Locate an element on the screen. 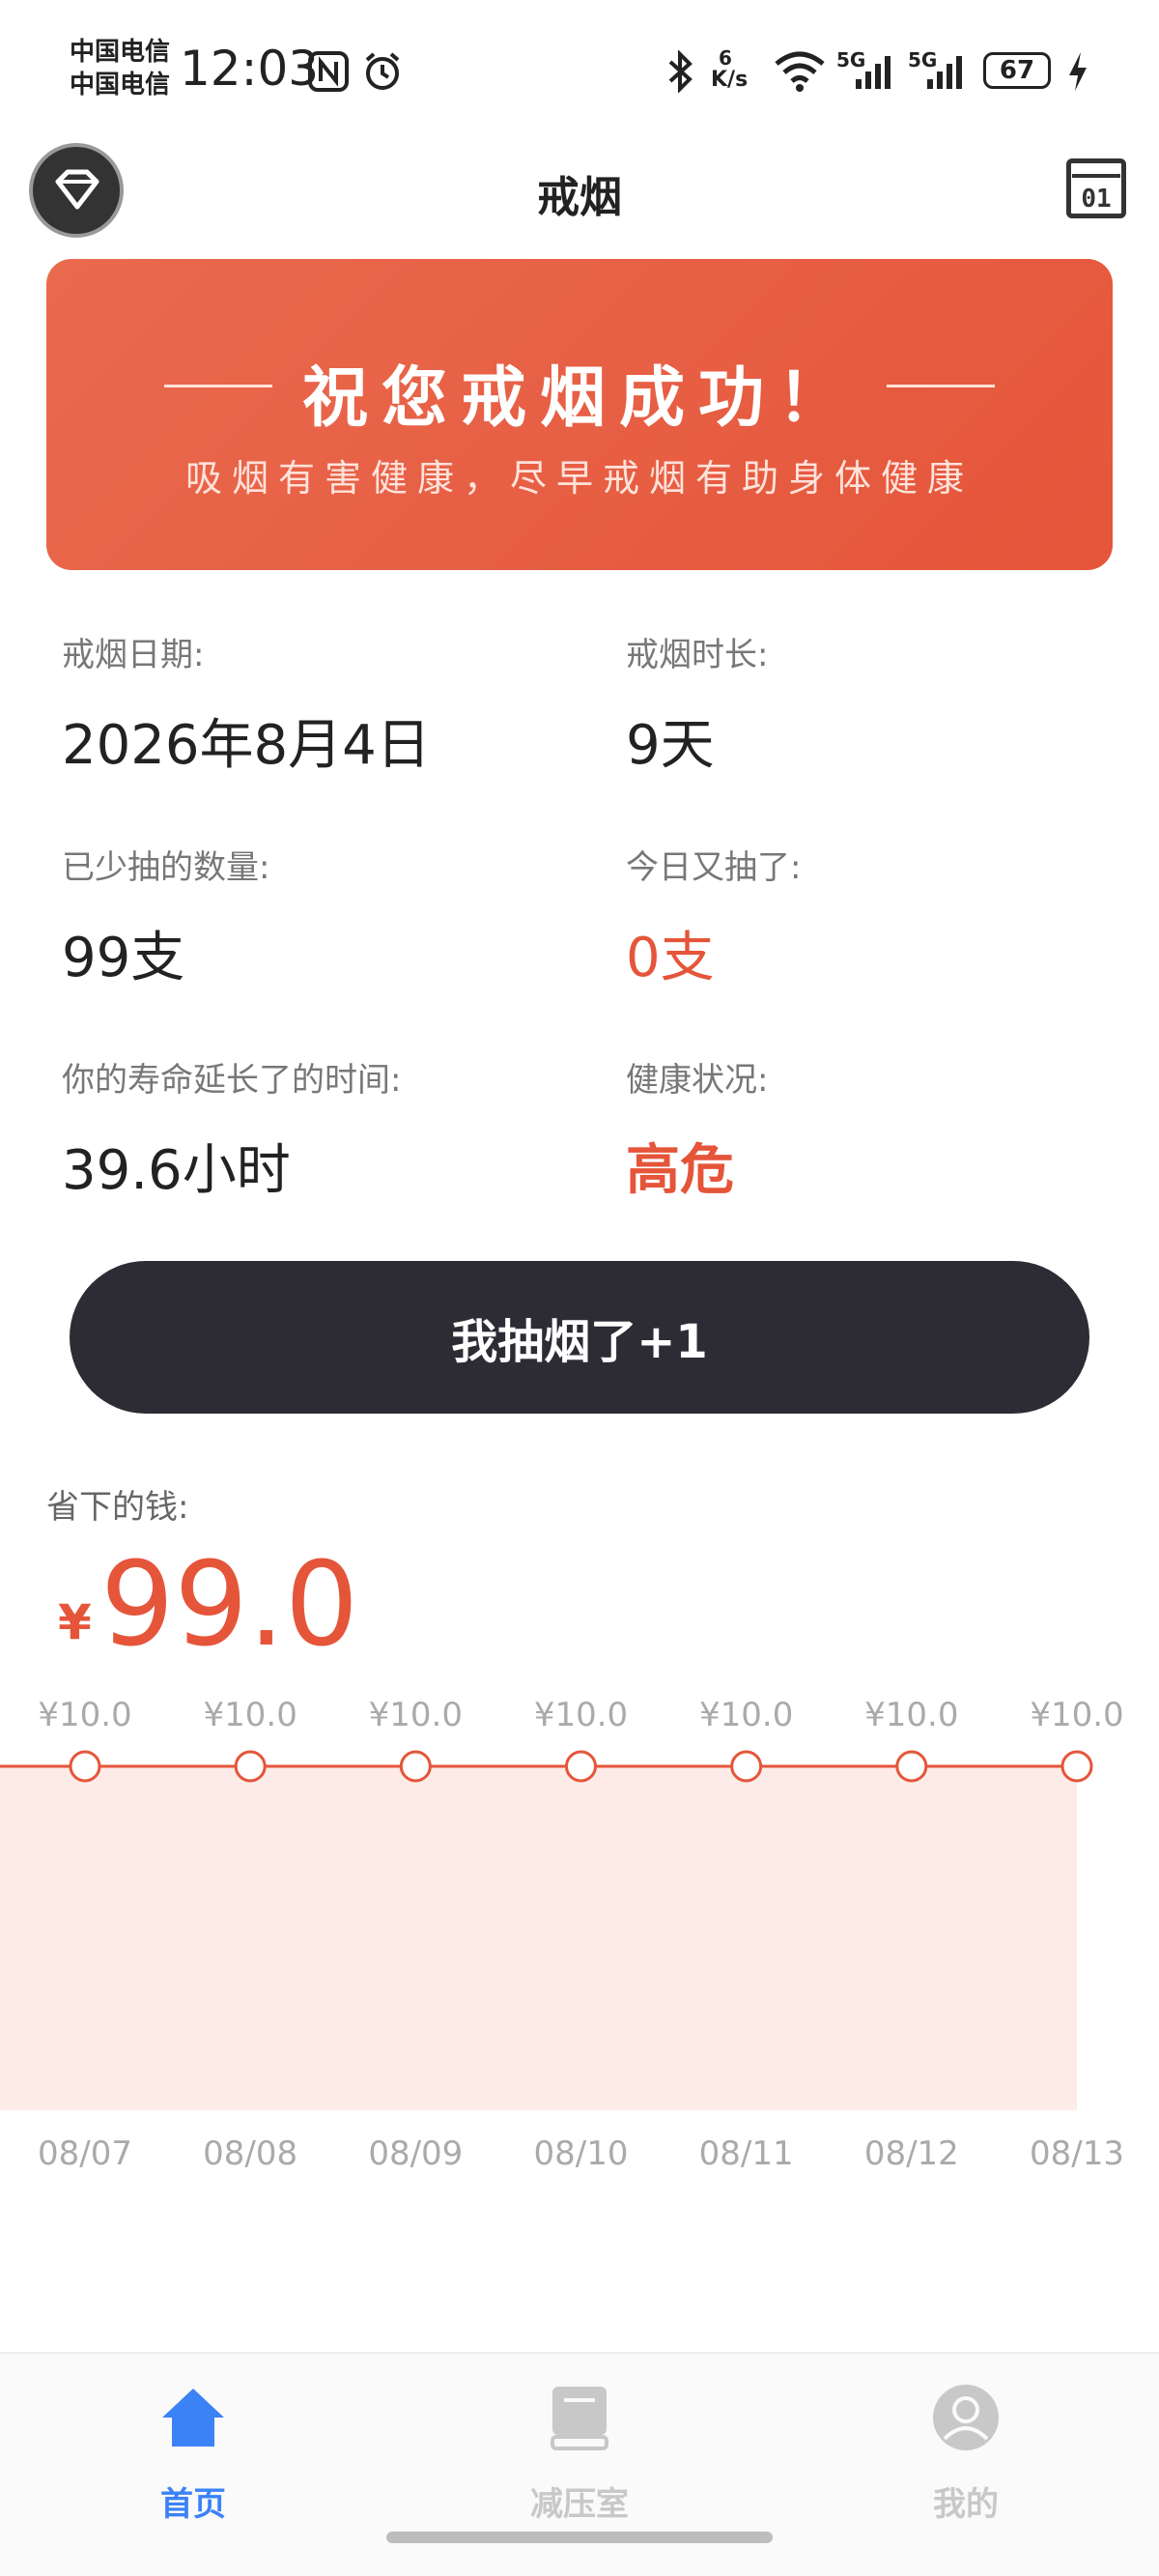 This screenshot has width=1159, height=2576. nav-label-home: 首页 is located at coordinates (193, 2505).